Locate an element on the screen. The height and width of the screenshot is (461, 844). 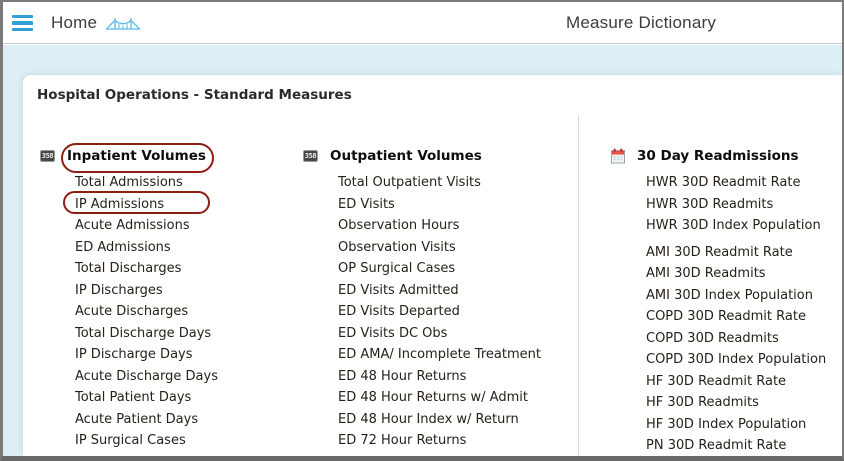
measure-link: ED Visits is located at coordinates (439, 205).